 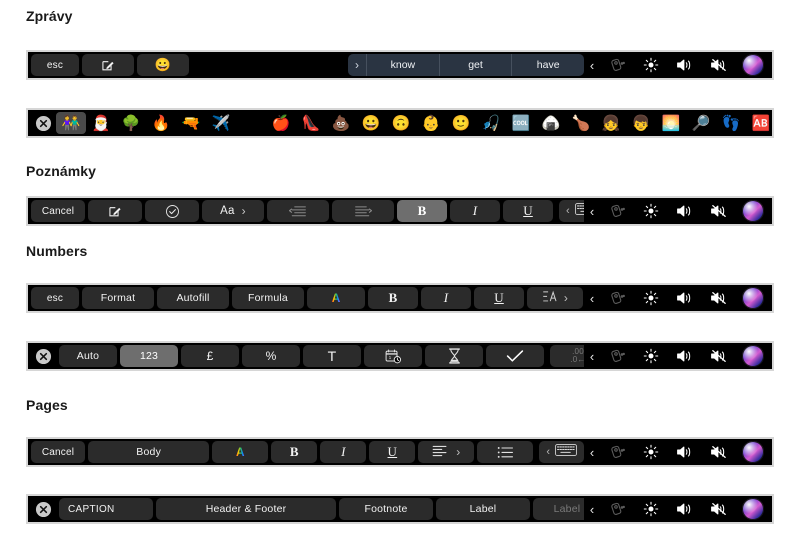 What do you see at coordinates (371, 123) in the screenshot?
I see `emoji-item: 😀` at bounding box center [371, 123].